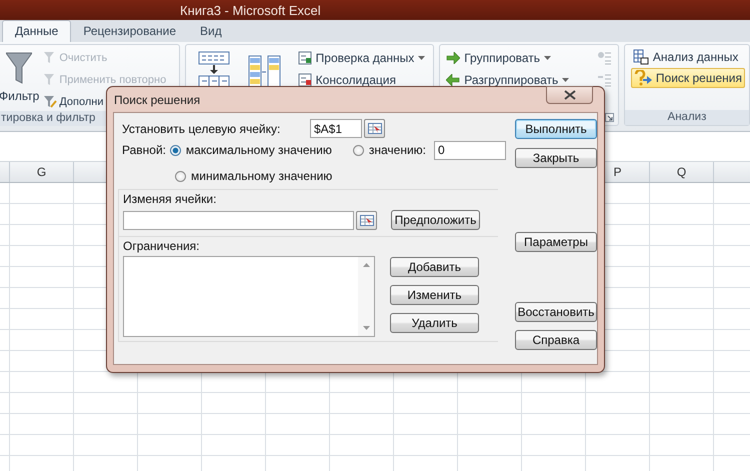 This screenshot has width=750, height=471. Describe the element at coordinates (42, 172) in the screenshot. I see `column-header: G` at that location.